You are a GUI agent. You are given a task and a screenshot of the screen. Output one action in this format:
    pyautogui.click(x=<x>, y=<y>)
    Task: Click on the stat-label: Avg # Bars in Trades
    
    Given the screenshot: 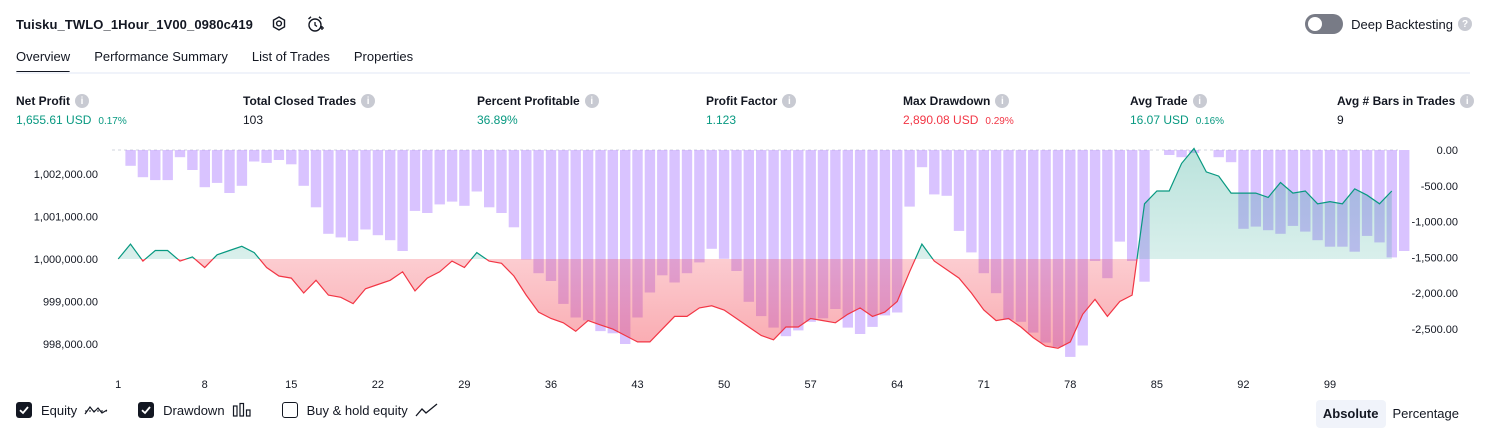 What is the action you would take?
    pyautogui.click(x=1396, y=101)
    